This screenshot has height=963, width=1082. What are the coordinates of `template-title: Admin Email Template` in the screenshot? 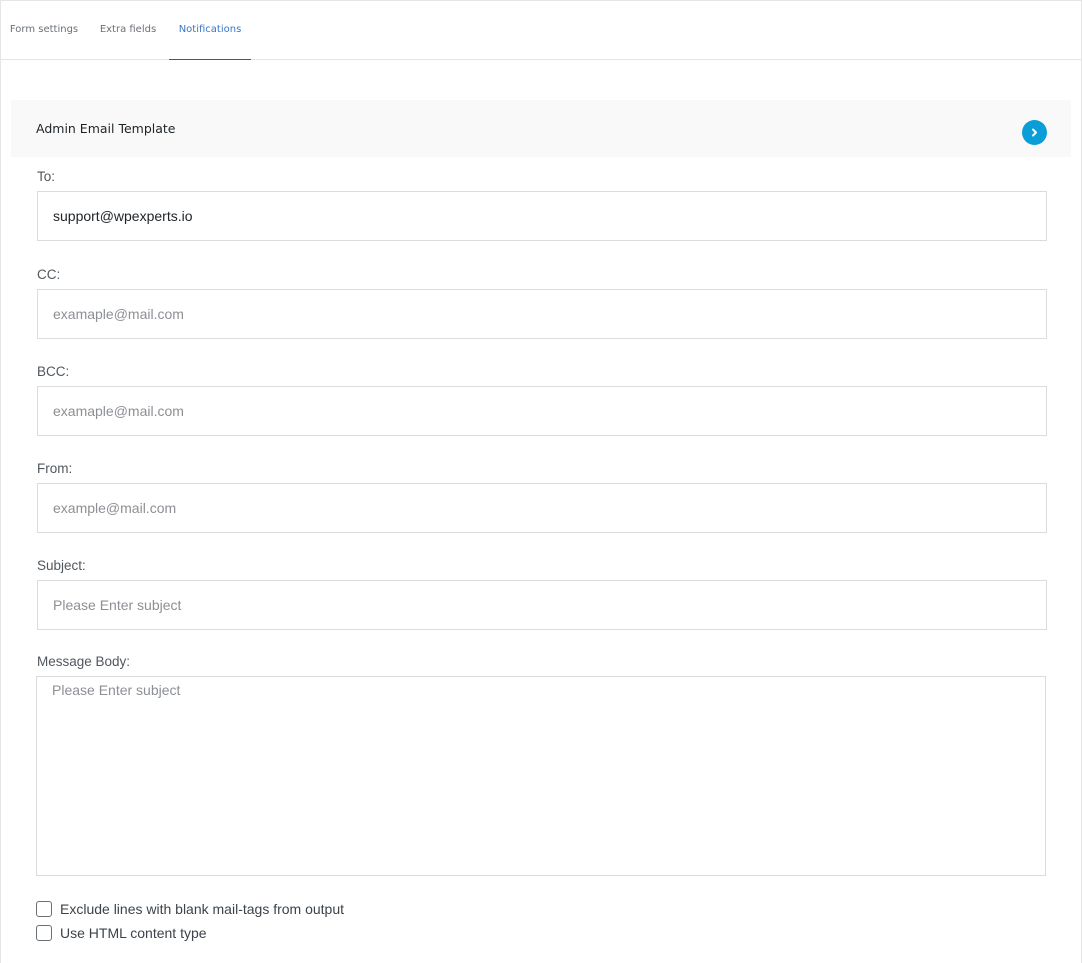 It's located at (106, 128).